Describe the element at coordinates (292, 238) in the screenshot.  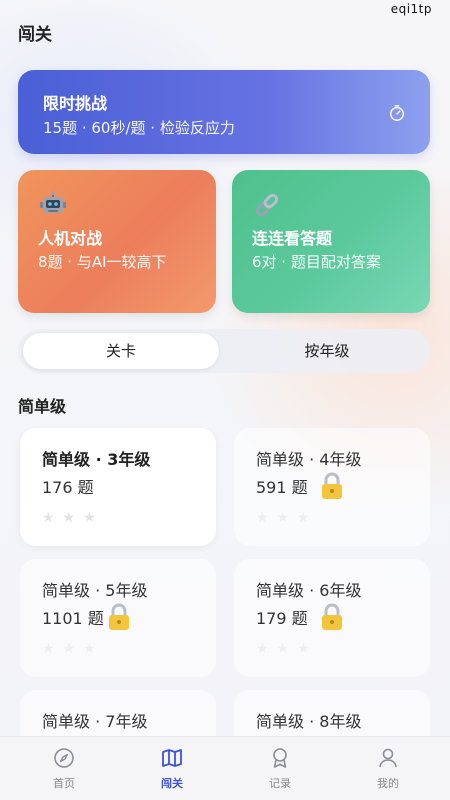
I see `match-answers-title: 连连看答题` at that location.